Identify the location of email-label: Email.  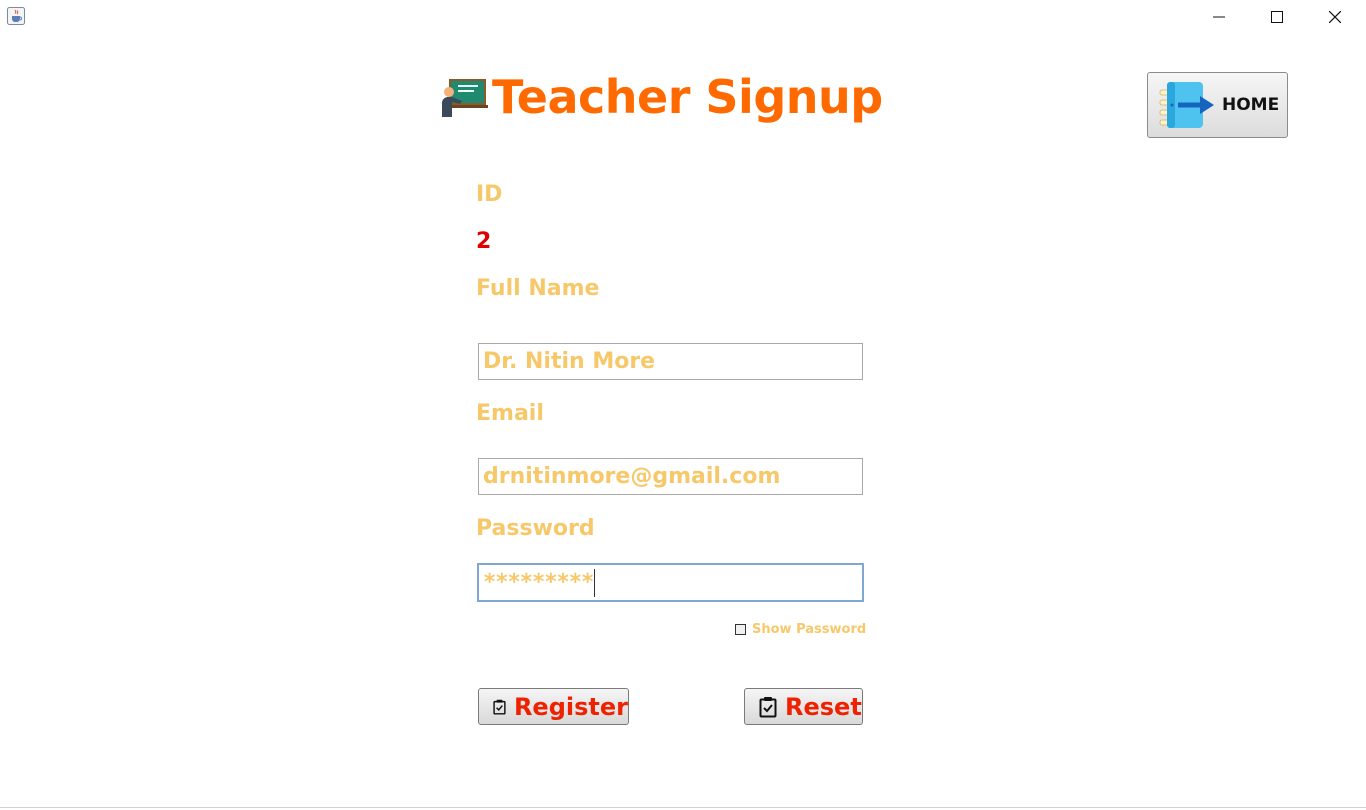
(510, 413).